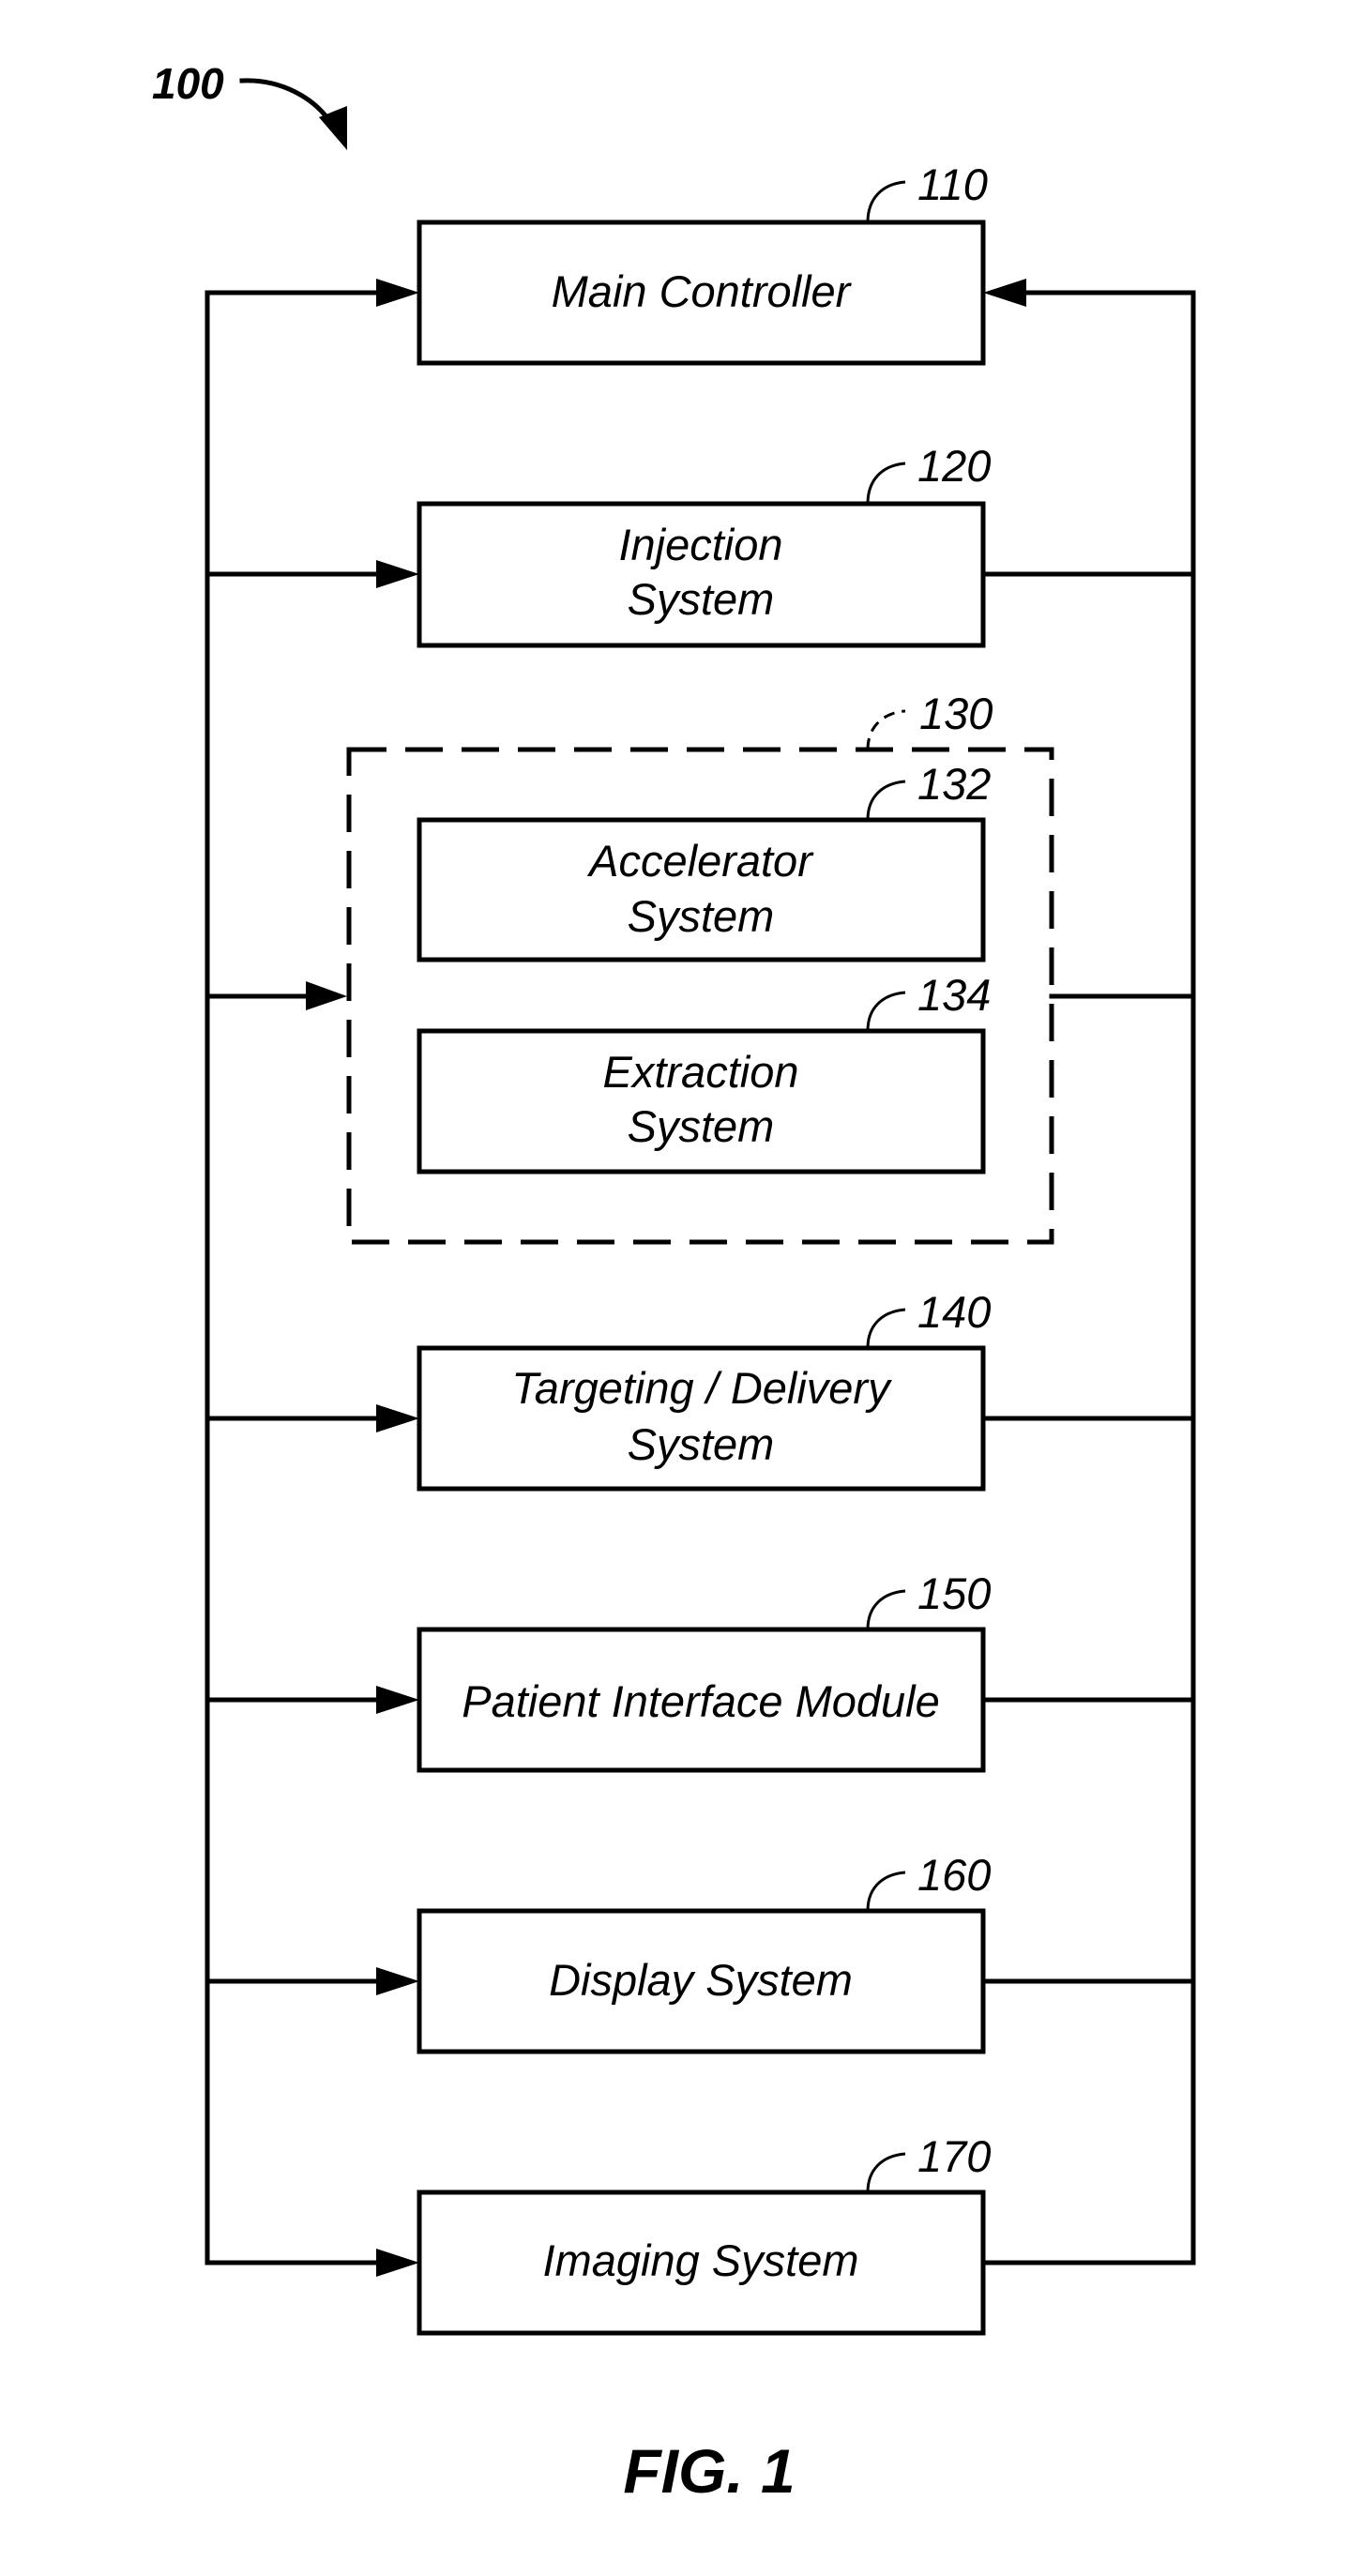 The image size is (1364, 2576). Describe the element at coordinates (701, 2260) in the screenshot. I see `imaging-system-label: Imaging System` at that location.